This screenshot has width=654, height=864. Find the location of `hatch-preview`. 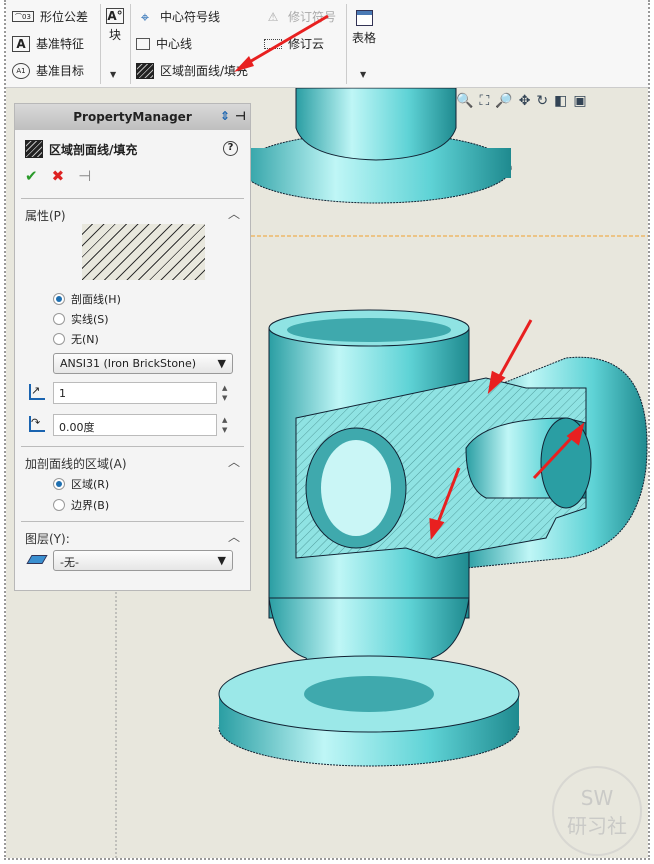

hatch-preview is located at coordinates (143, 252).